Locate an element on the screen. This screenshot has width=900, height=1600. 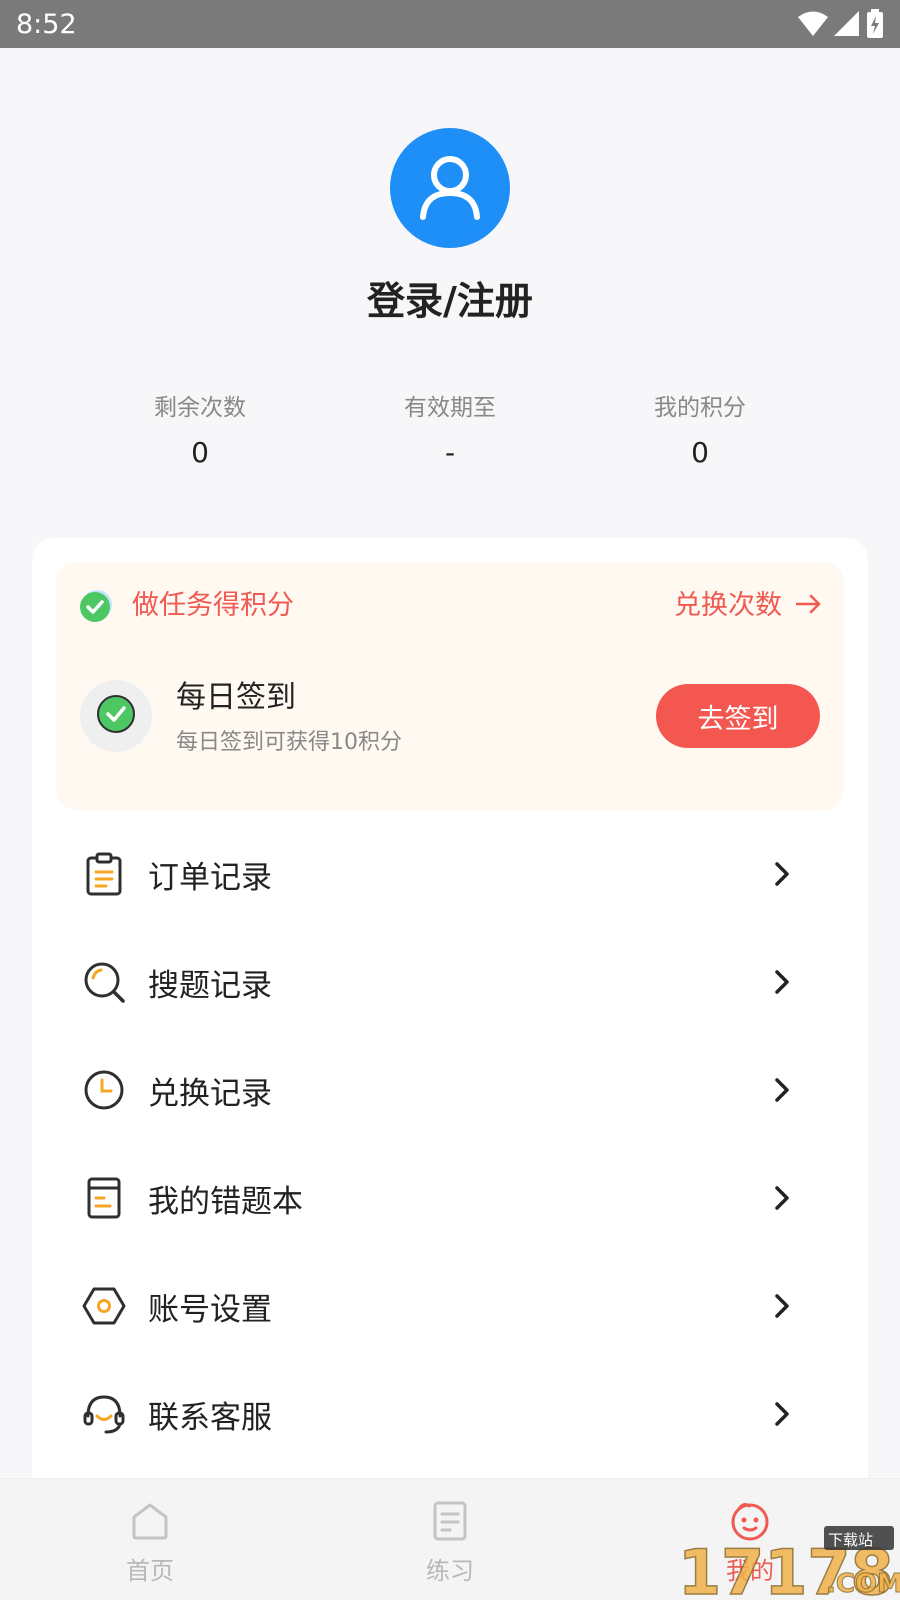
exchange-count-link: 兑换次数 is located at coordinates (748, 606).